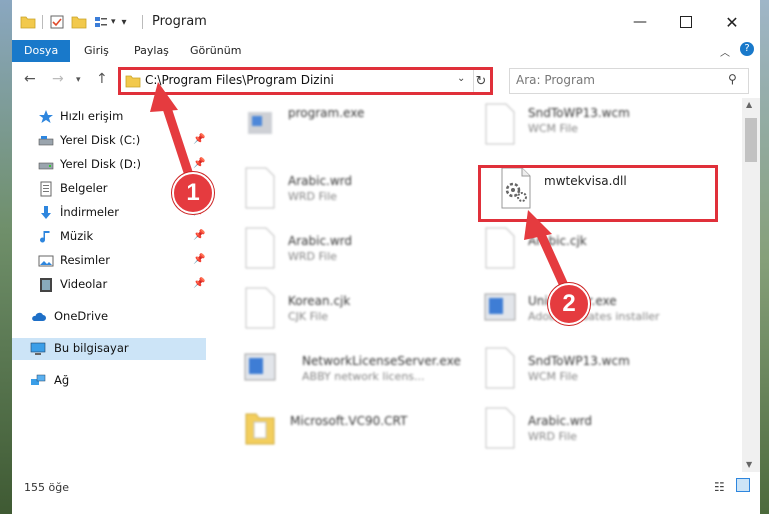 This screenshot has height=514, width=769. I want to click on details-view-icon: ☷, so click(719, 487).